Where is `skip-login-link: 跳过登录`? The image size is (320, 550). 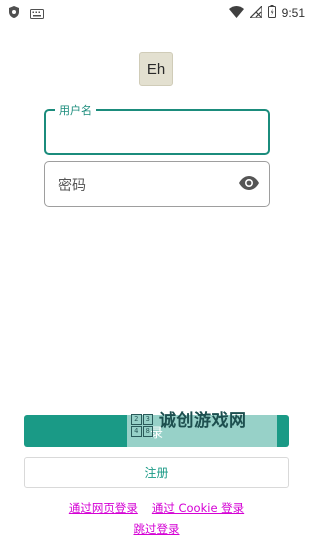 skip-login-link: 跳过登录 is located at coordinates (157, 529).